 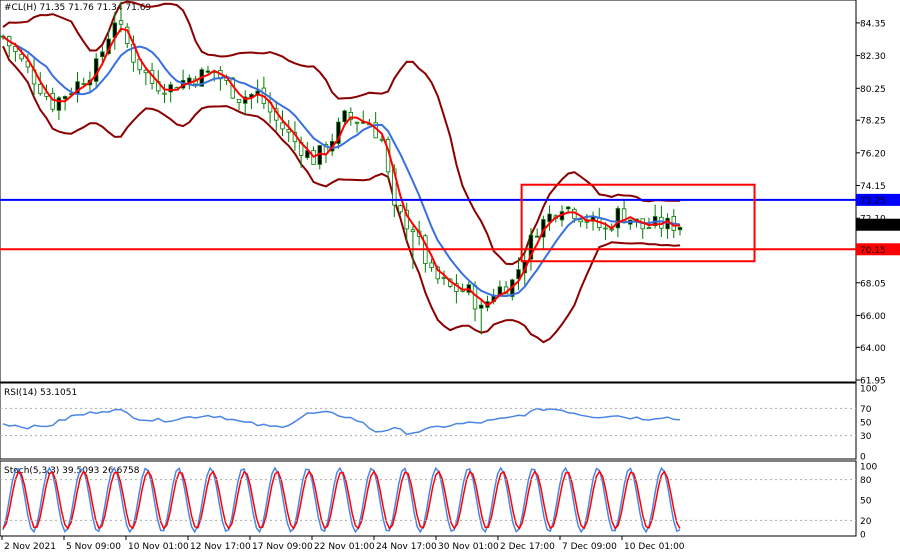 What do you see at coordinates (866, 481) in the screenshot?
I see `stoch-tick-label: 80` at bounding box center [866, 481].